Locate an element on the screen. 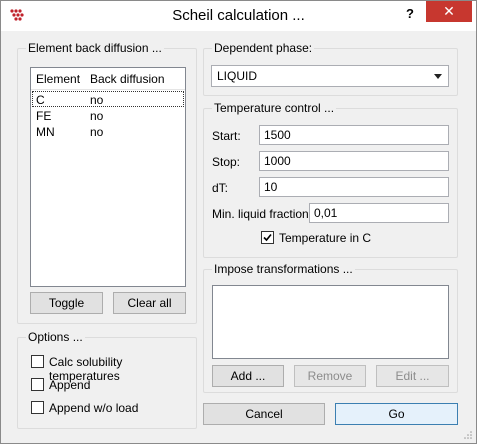 The image size is (477, 444). start-input: 1500 is located at coordinates (354, 135).